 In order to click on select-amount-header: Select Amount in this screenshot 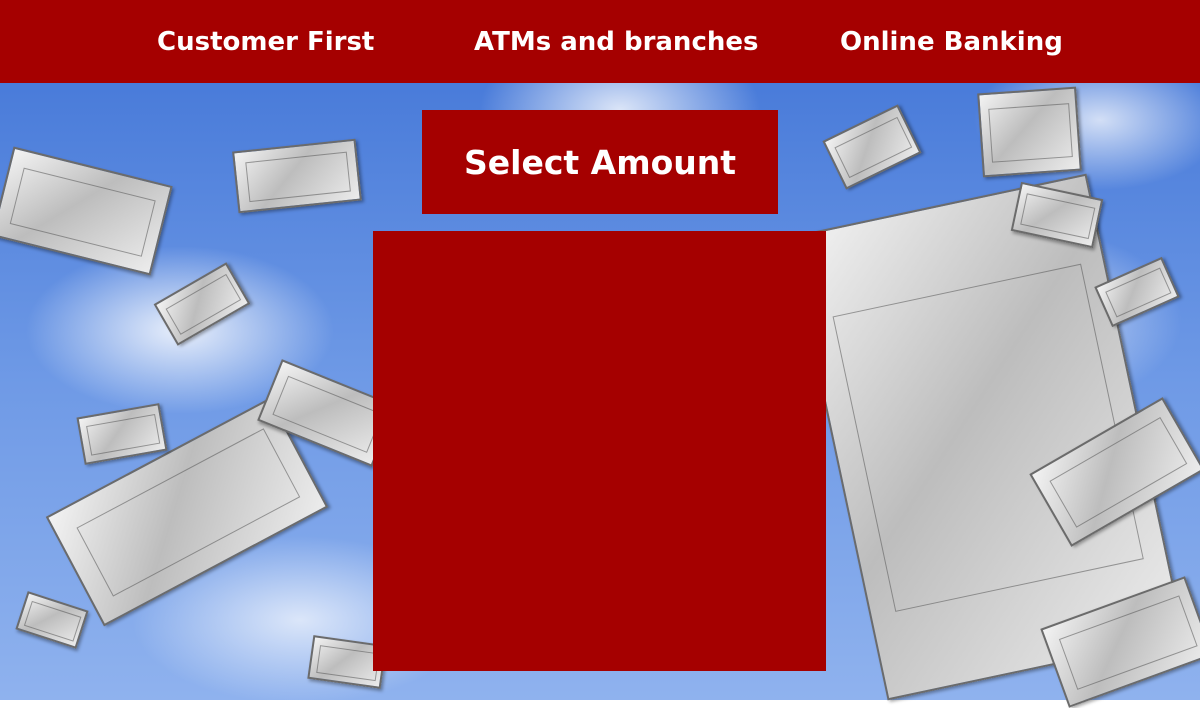, I will do `click(600, 162)`.